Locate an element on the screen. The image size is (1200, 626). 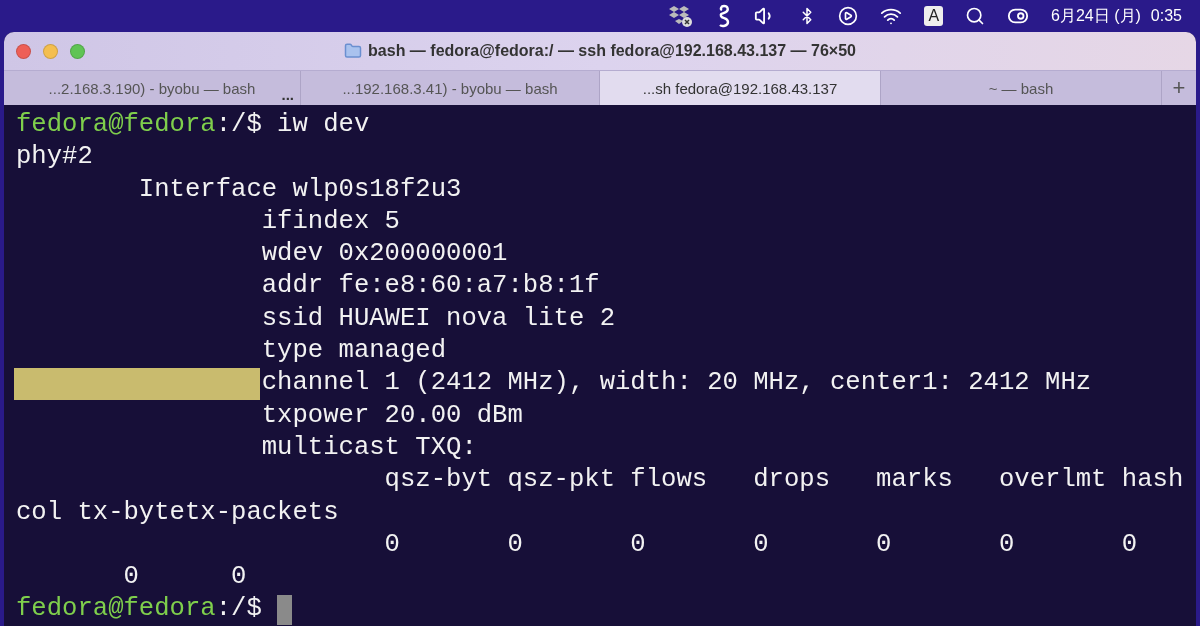
terminal-text: addr fe:e8:60:a7:b8:1f is located at coordinates (430, 286).